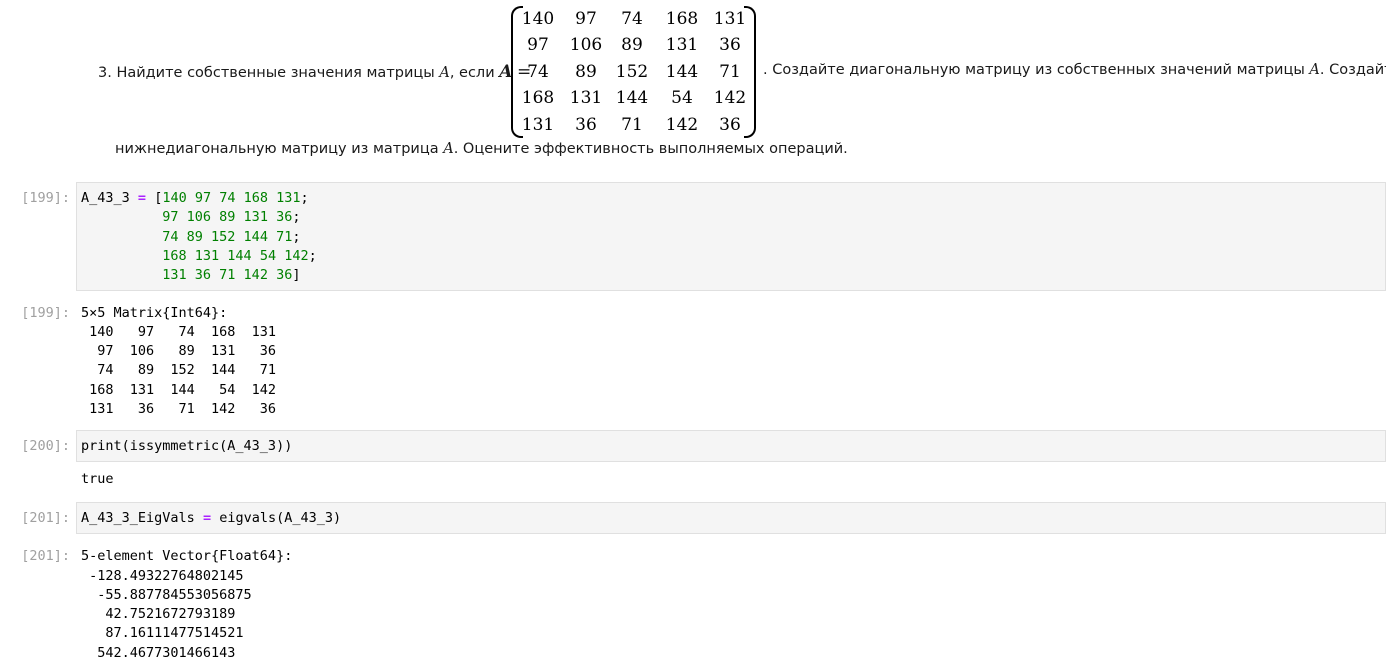 The width and height of the screenshot is (1386, 663). I want to click on code-cell-201: A_43_3_EigVals = eigvals(A_43_3), so click(731, 518).